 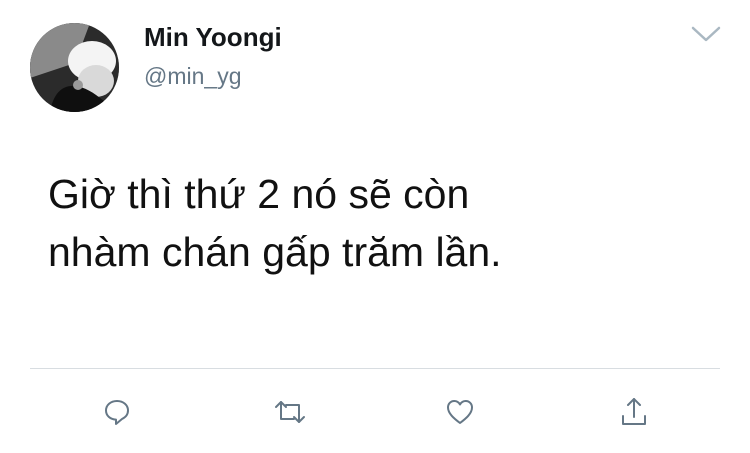 I want to click on reply-button, so click(x=117, y=412).